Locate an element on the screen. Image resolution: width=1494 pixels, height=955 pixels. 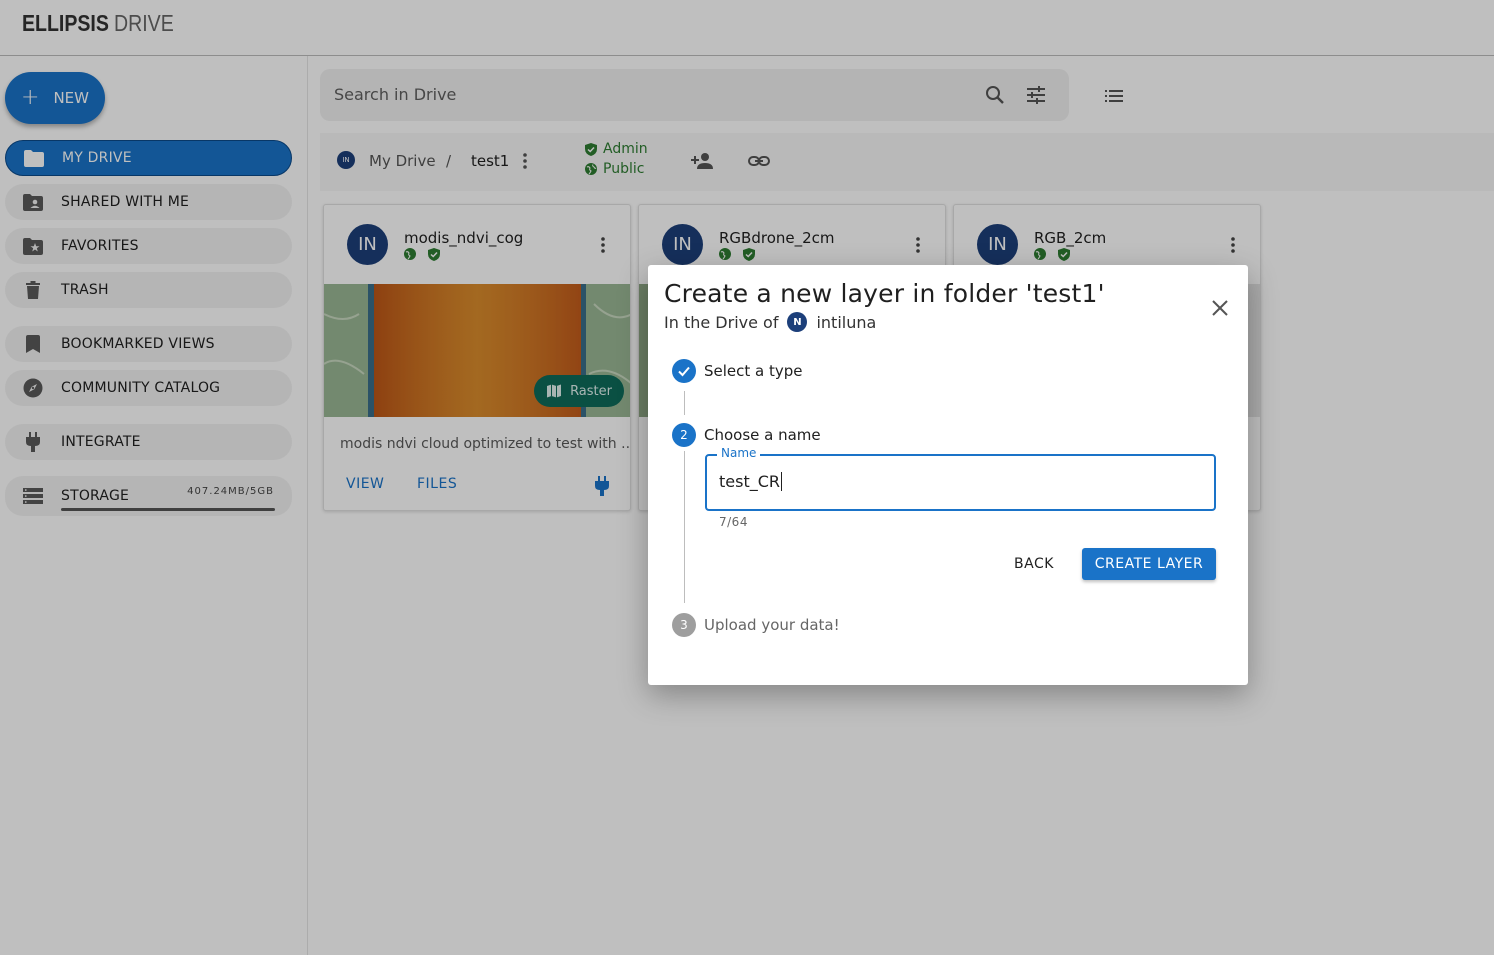
name-input: test_CR is located at coordinates (751, 481).